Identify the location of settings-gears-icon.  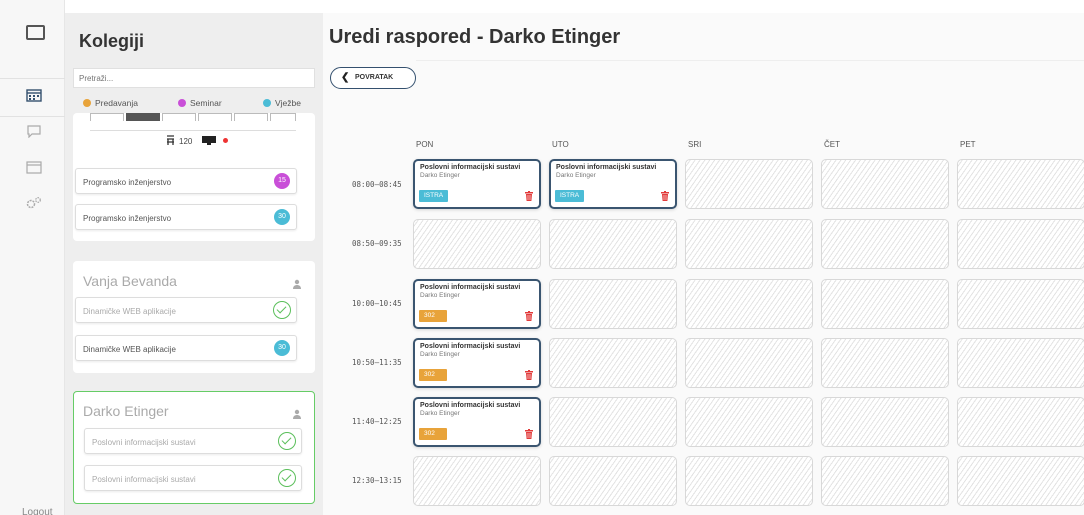
(34, 203).